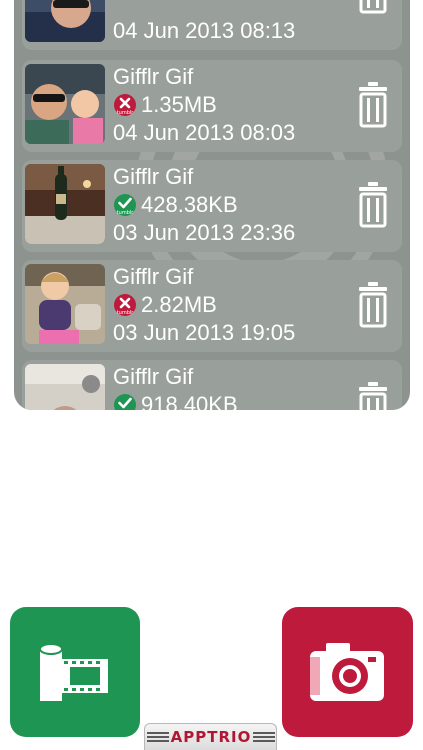 The width and height of the screenshot is (423, 750). I want to click on apptrio-brand: APPTRIO, so click(210, 736).